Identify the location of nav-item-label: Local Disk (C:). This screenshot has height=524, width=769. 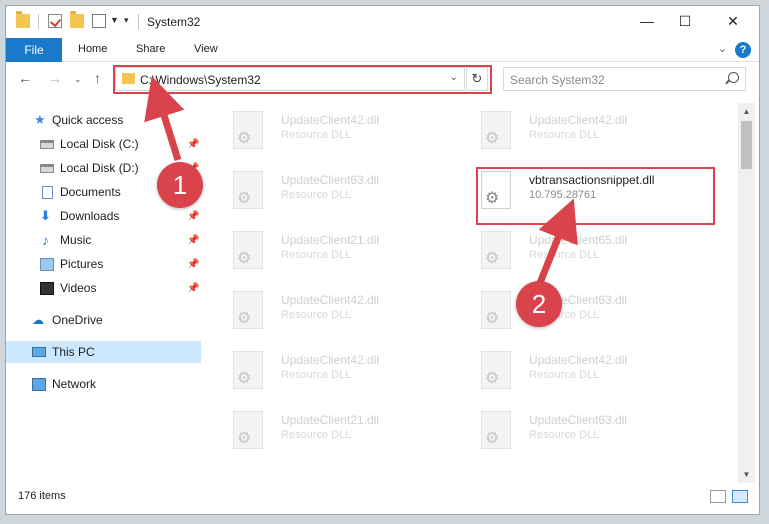
(99, 144).